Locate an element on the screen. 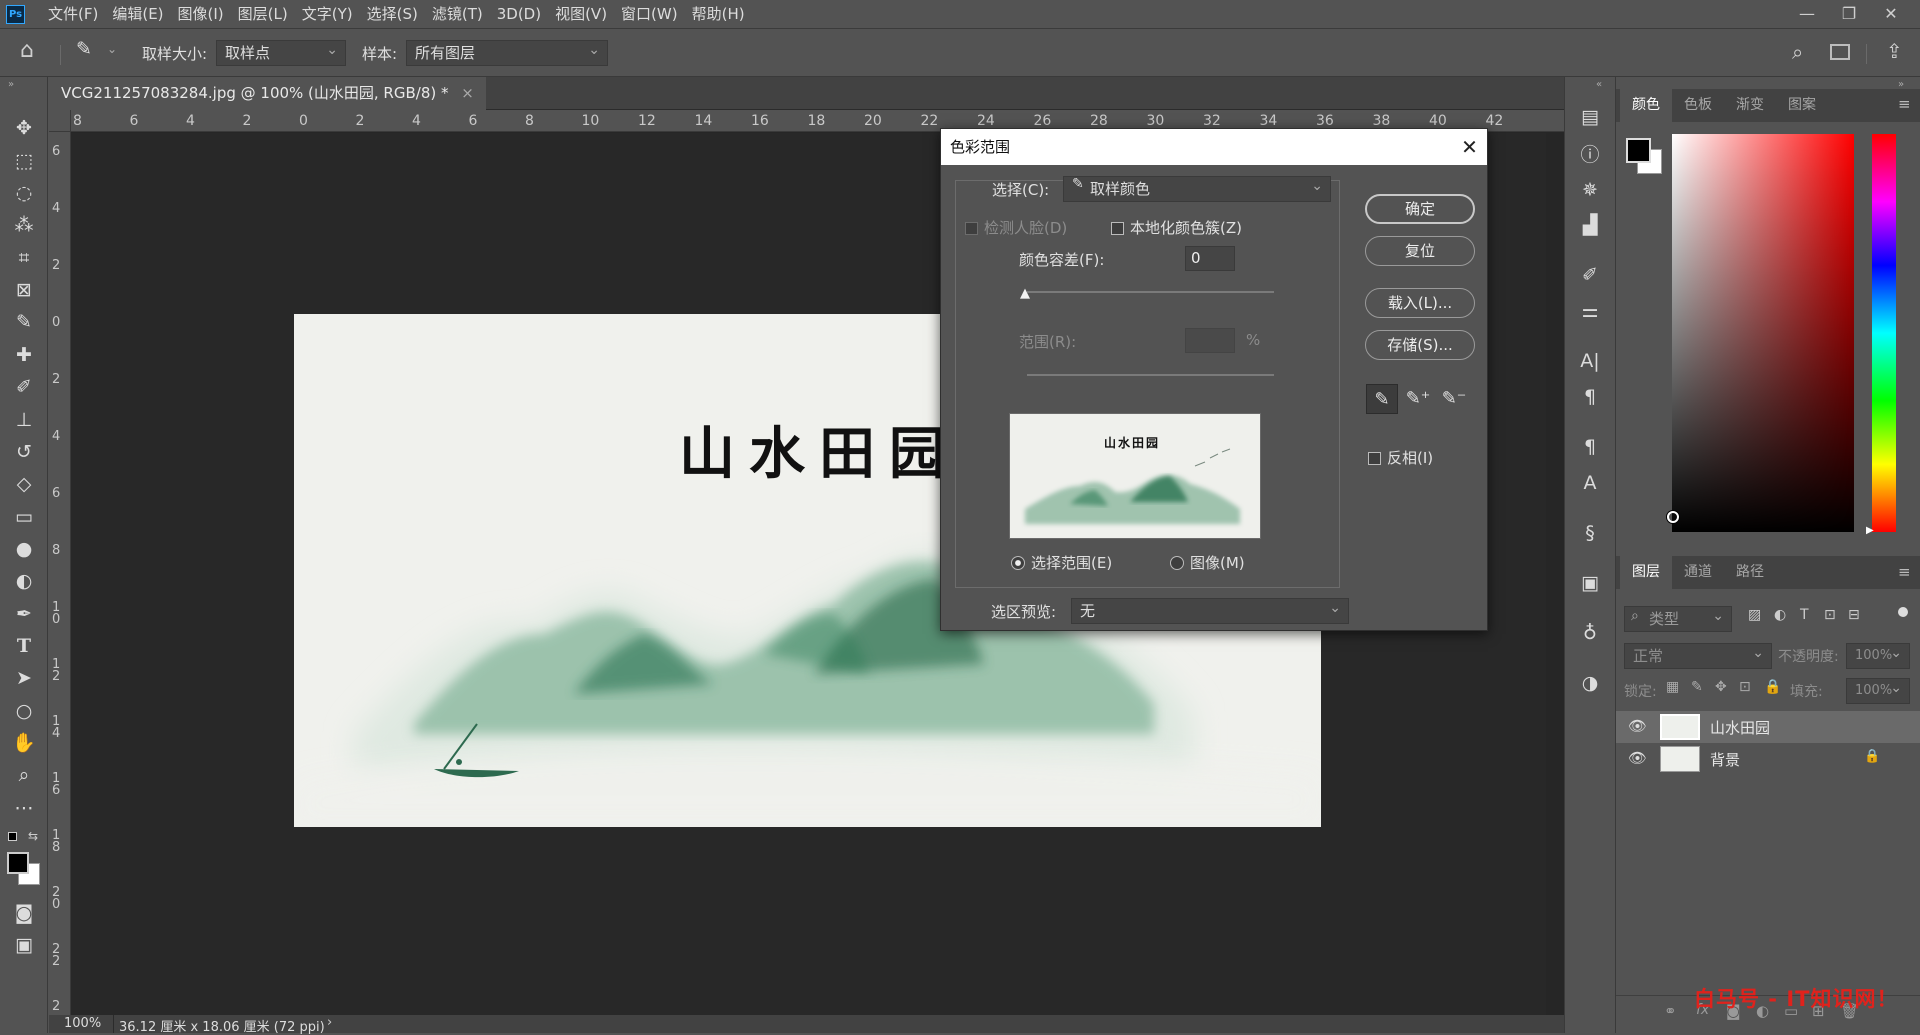 The height and width of the screenshot is (1035, 1920). minimize-button: — is located at coordinates (1807, 14).